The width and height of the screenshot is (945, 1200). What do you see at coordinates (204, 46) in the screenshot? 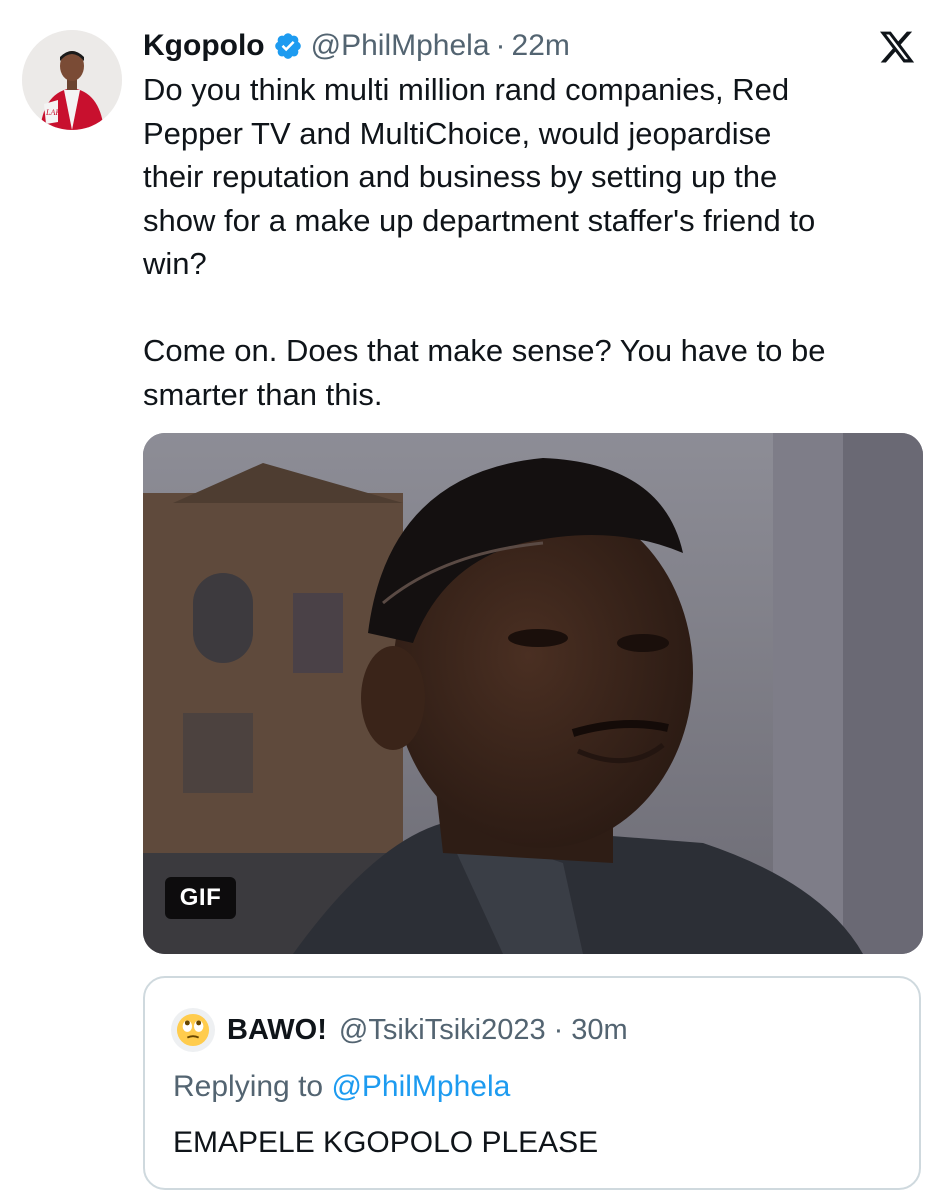
I see `author-name: Kgopolo` at bounding box center [204, 46].